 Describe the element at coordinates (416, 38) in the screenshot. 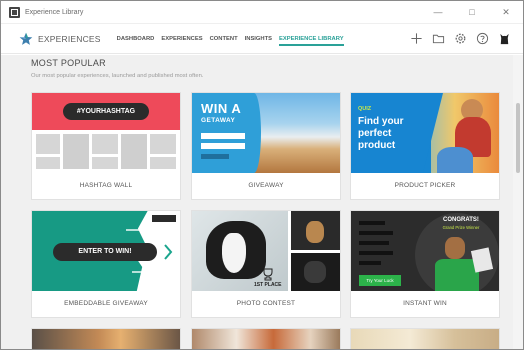

I see `plus-icon` at that location.